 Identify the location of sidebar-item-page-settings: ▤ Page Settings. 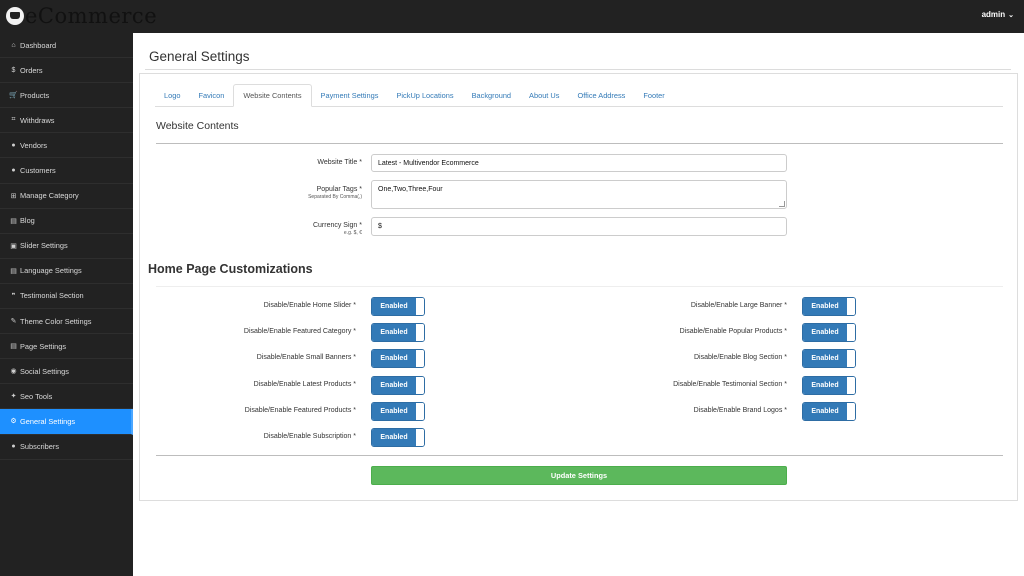
(66, 347).